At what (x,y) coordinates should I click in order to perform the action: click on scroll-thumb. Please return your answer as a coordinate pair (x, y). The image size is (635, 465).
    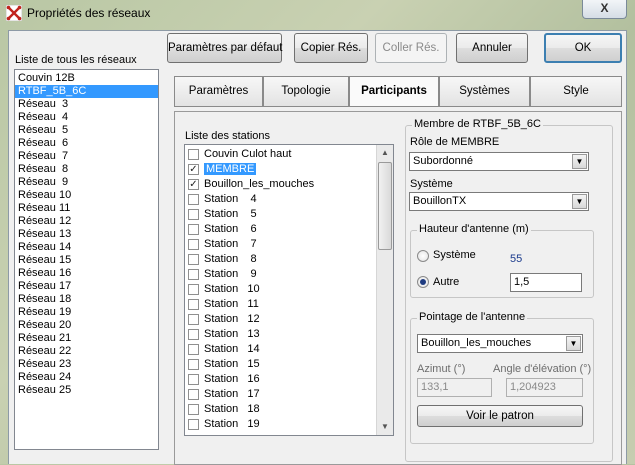
    Looking at the image, I should click on (385, 206).